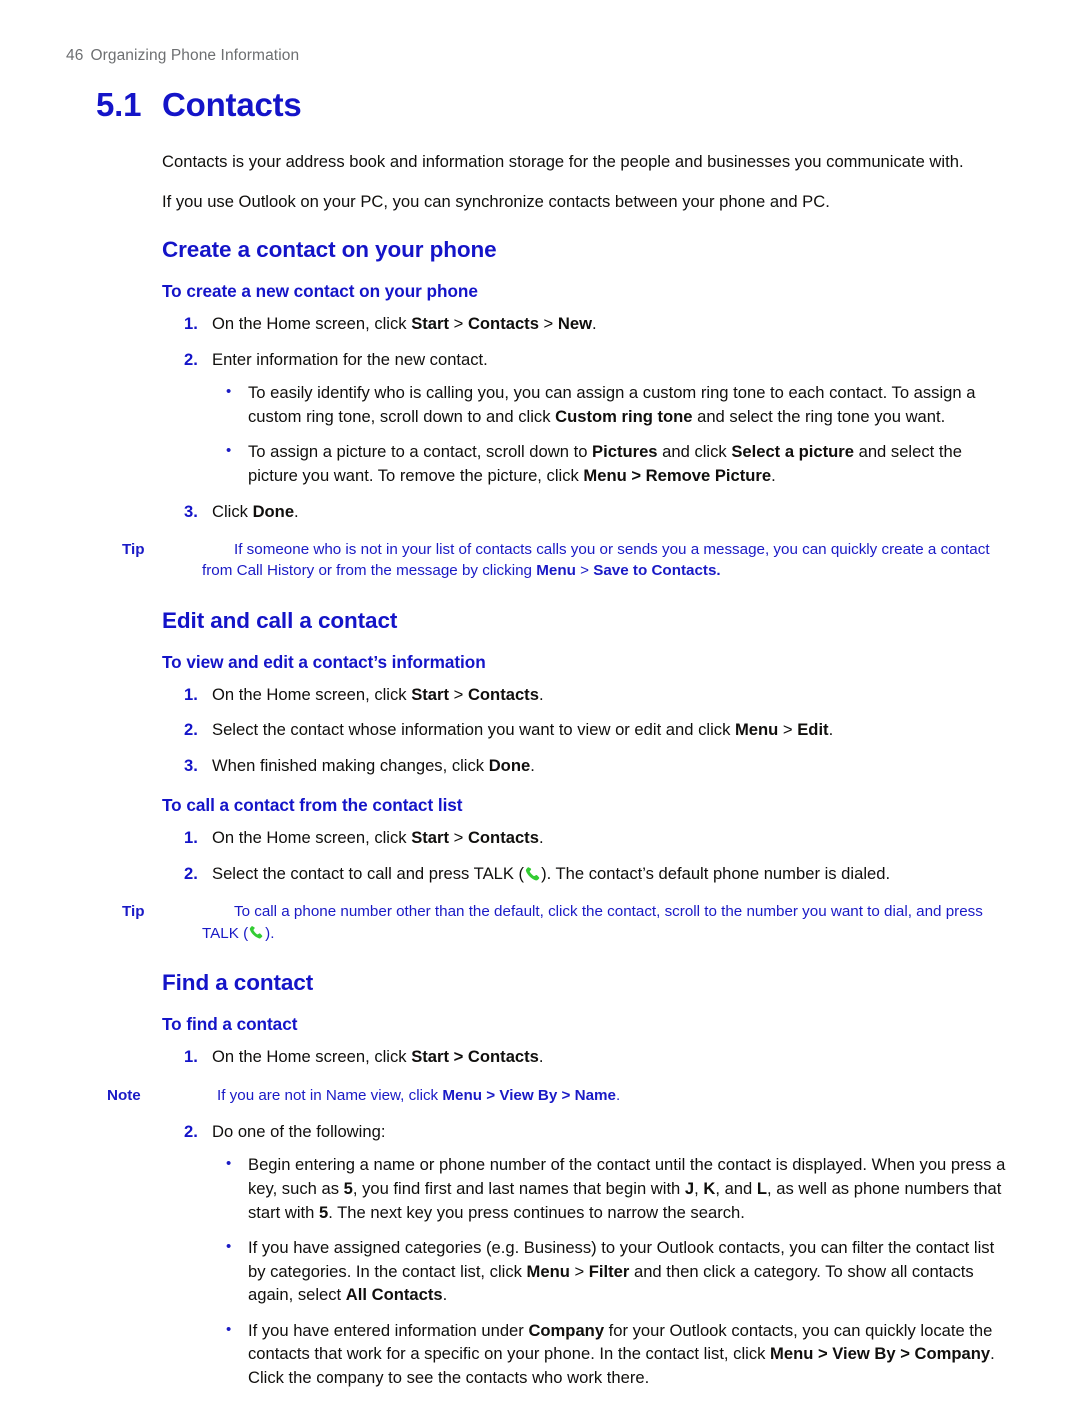  Describe the element at coordinates (350, 765) in the screenshot. I see `text-run: When finished making changes, click` at that location.